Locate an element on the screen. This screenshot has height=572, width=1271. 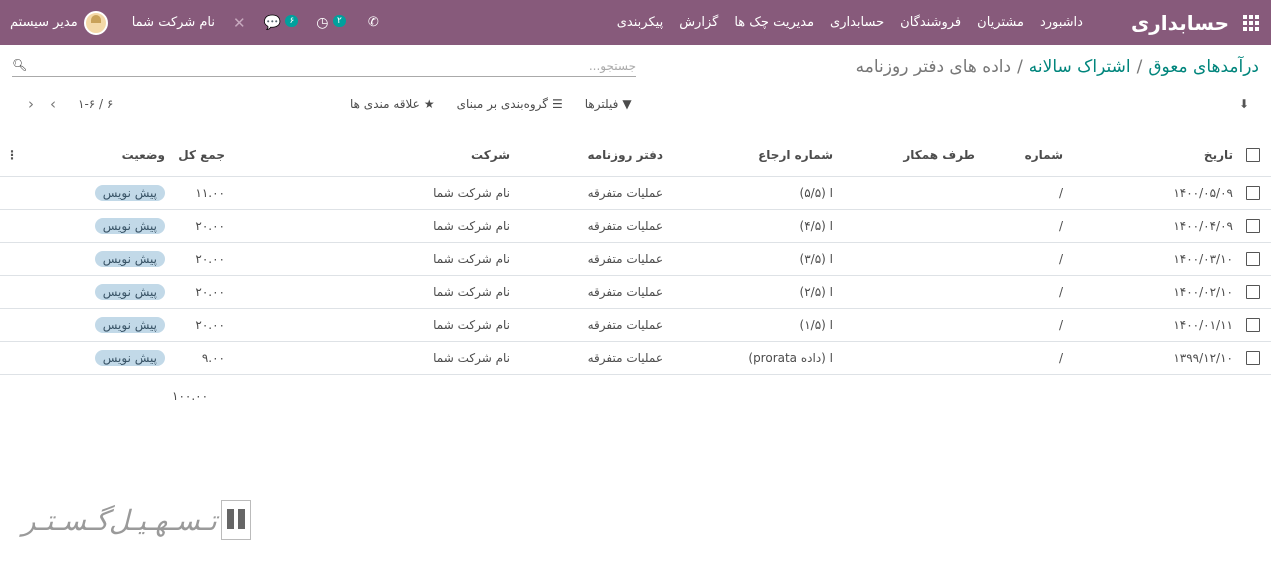
messaging-menu: 💬 ۶ is located at coordinates (281, 22).